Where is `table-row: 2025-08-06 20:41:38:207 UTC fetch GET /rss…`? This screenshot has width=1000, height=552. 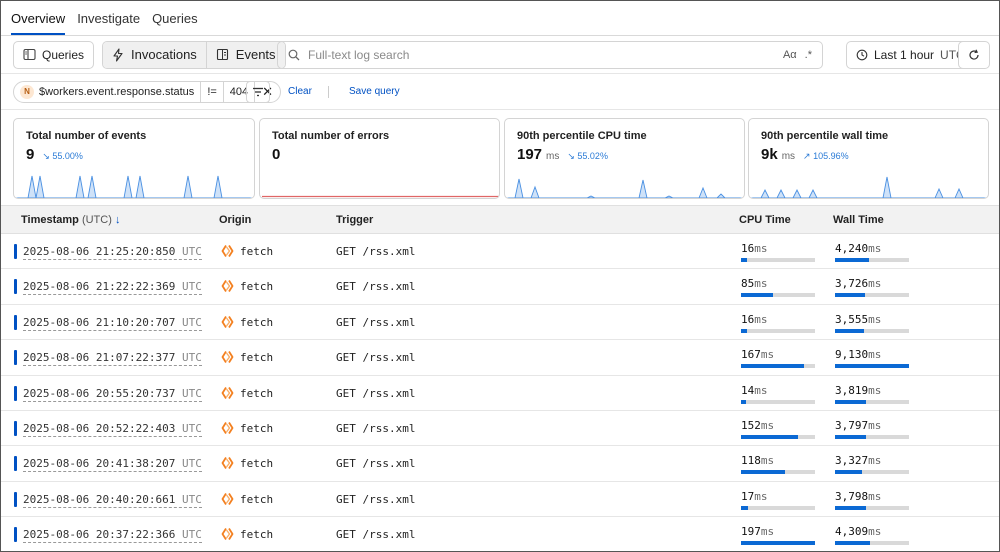
table-row: 2025-08-06 20:41:38:207 UTC fetch GET /rss… is located at coordinates (500, 464).